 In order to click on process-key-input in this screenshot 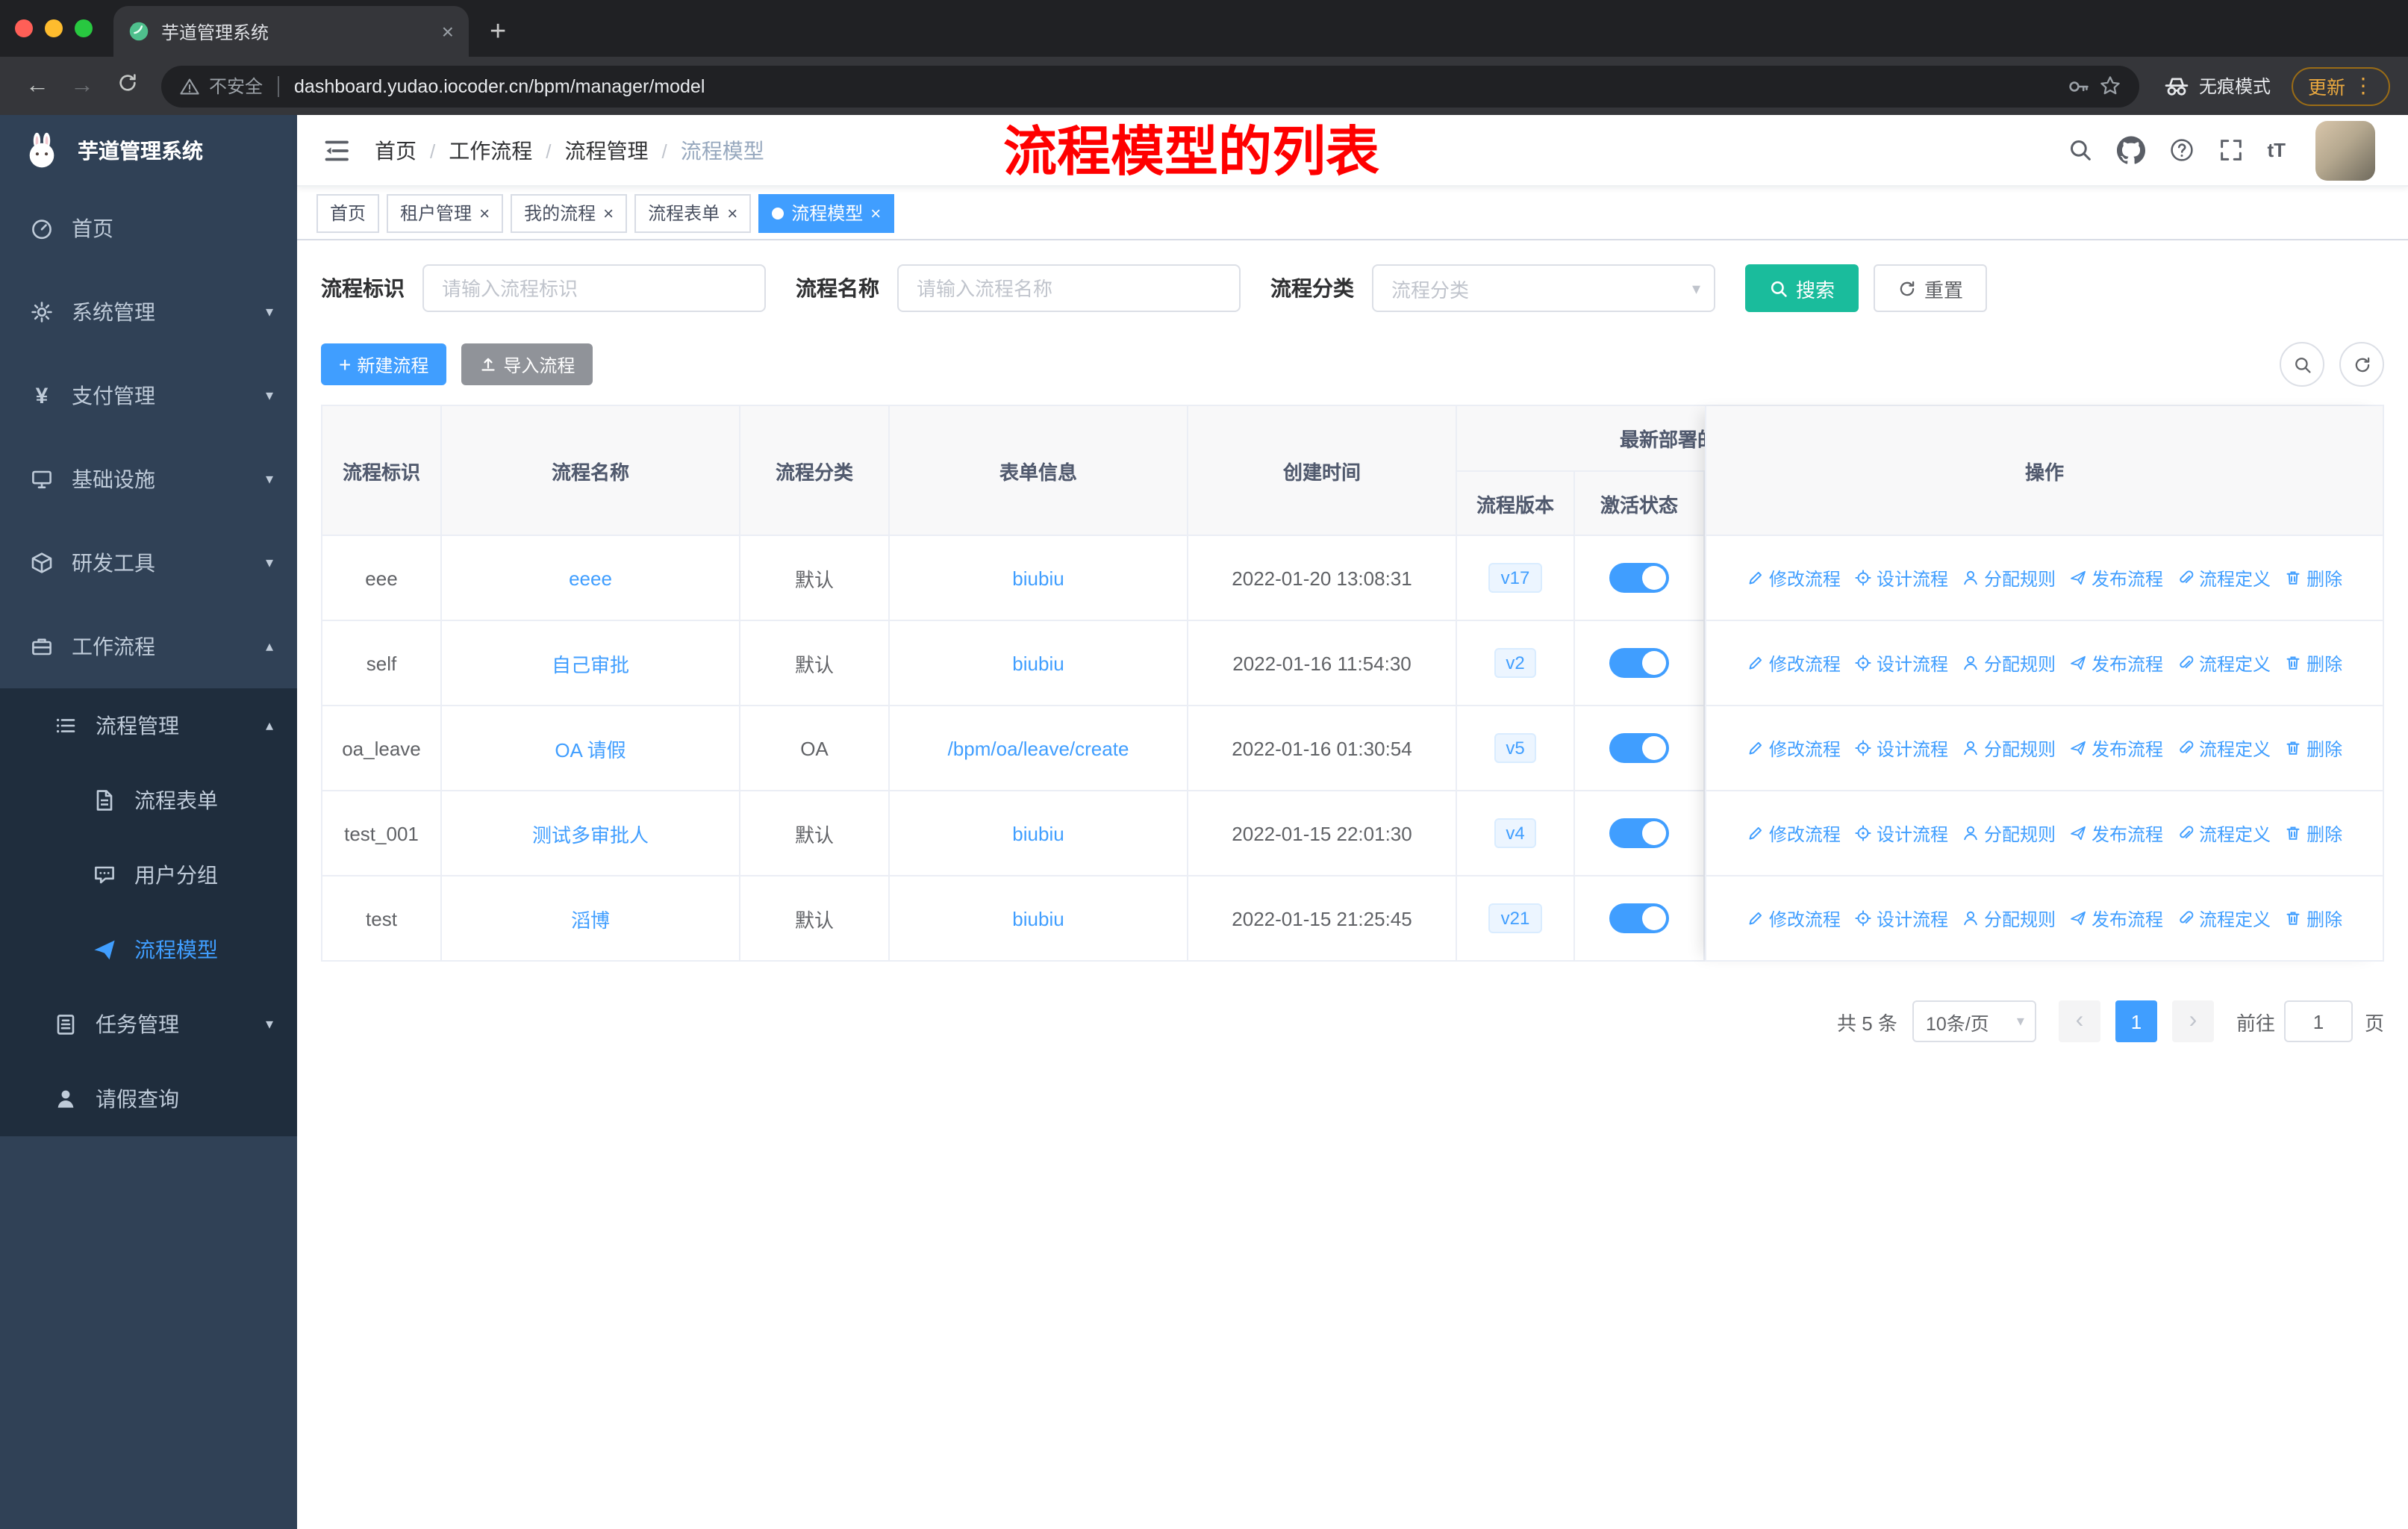, I will do `click(594, 288)`.